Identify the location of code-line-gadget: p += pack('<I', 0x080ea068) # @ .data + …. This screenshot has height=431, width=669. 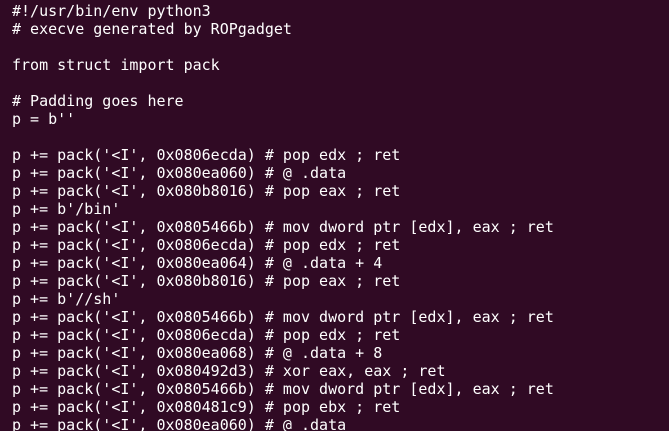
(197, 353).